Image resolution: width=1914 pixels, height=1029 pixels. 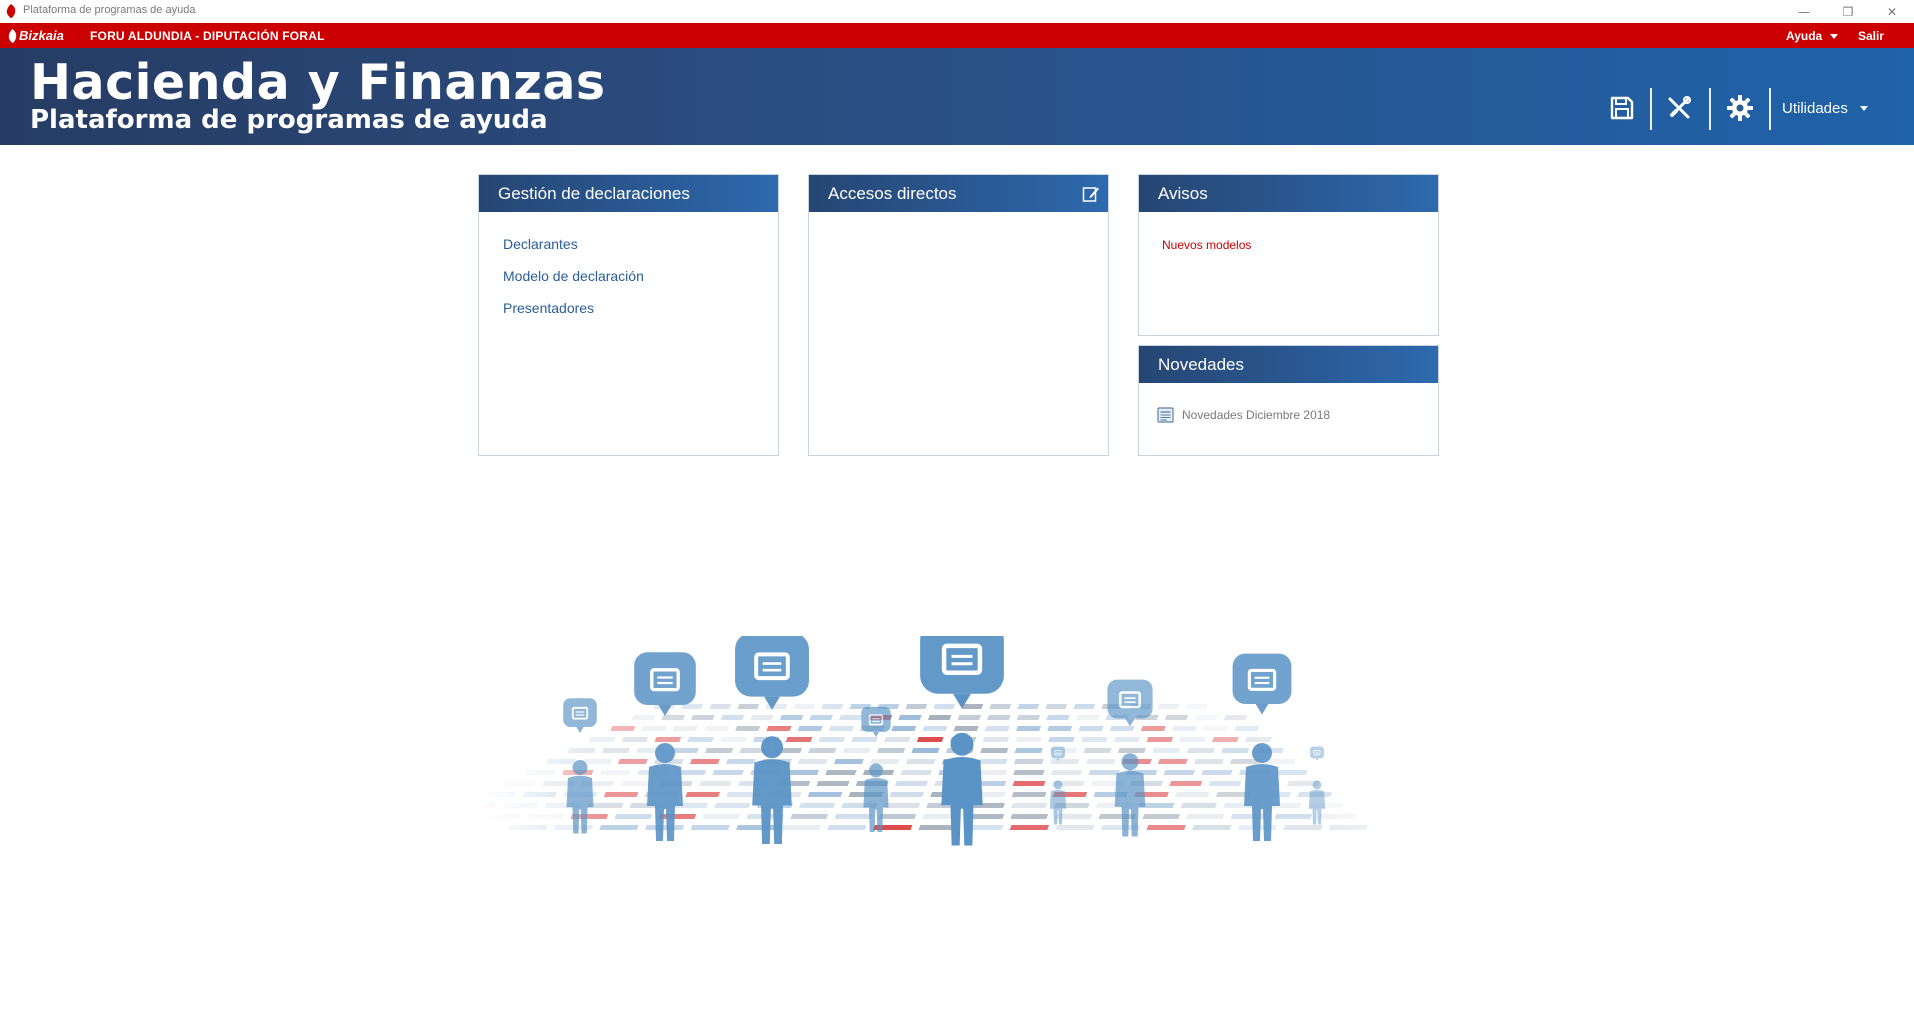 I want to click on restore-button: ❐, so click(x=1848, y=11).